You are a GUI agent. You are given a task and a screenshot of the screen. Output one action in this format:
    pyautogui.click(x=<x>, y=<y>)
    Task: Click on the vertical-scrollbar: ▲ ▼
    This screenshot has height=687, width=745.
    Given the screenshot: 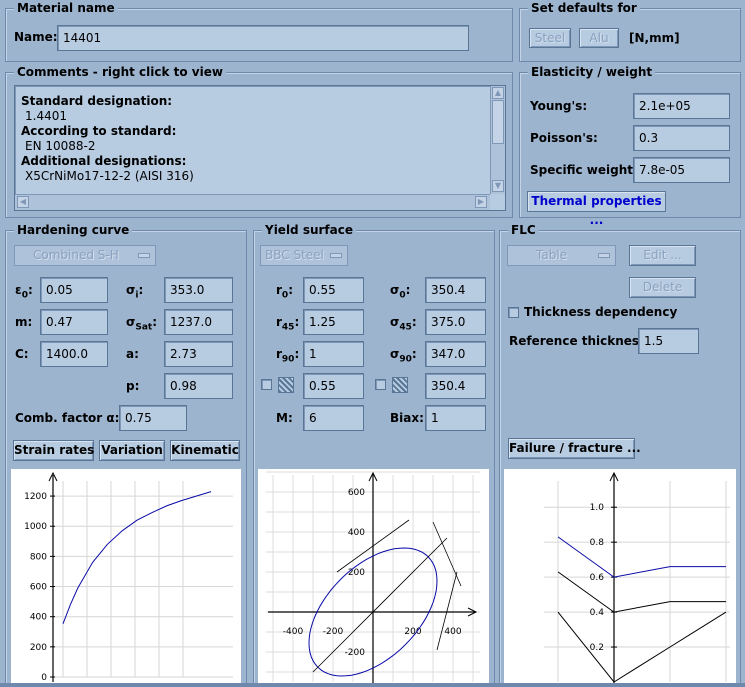 What is the action you would take?
    pyautogui.click(x=497, y=140)
    